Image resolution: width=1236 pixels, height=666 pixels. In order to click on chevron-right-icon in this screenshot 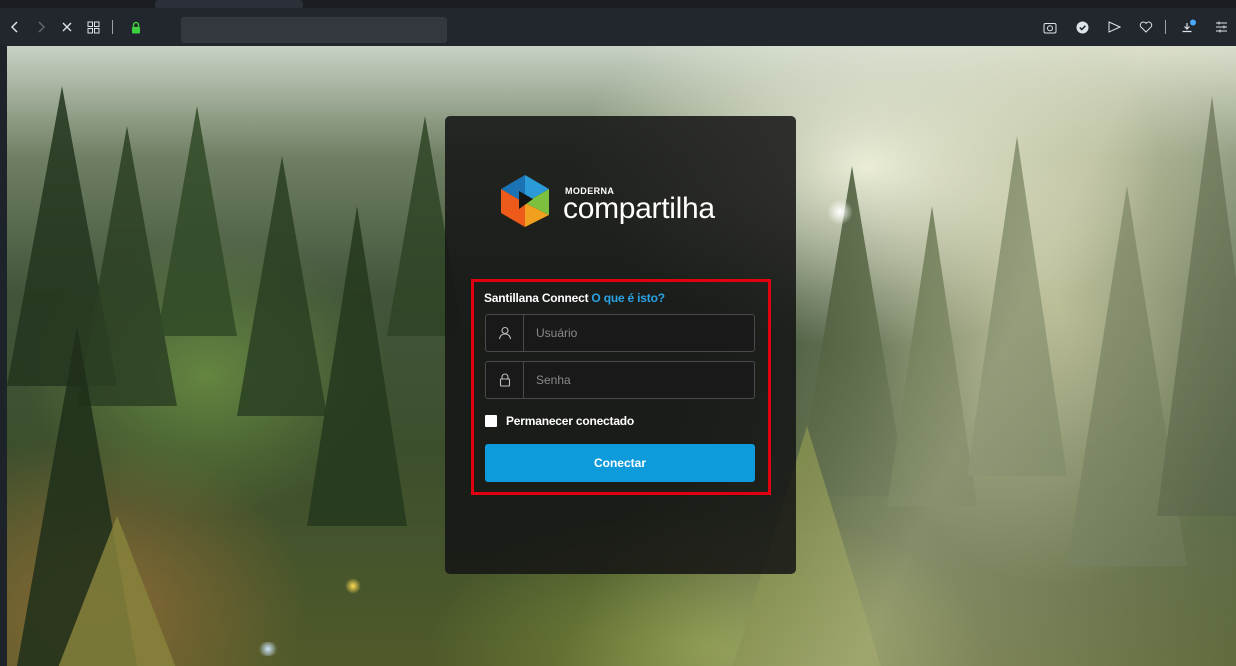, I will do `click(42, 27)`.